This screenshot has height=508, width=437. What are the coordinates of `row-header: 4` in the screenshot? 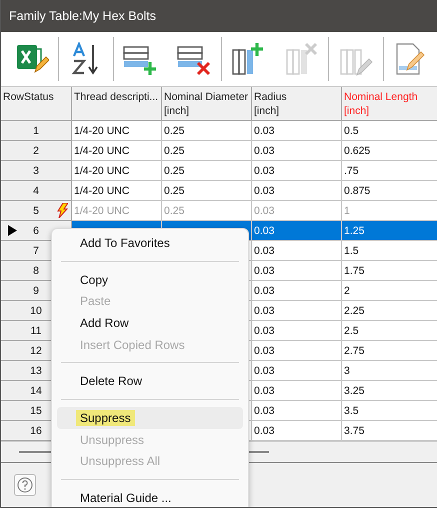 It's located at (36, 191).